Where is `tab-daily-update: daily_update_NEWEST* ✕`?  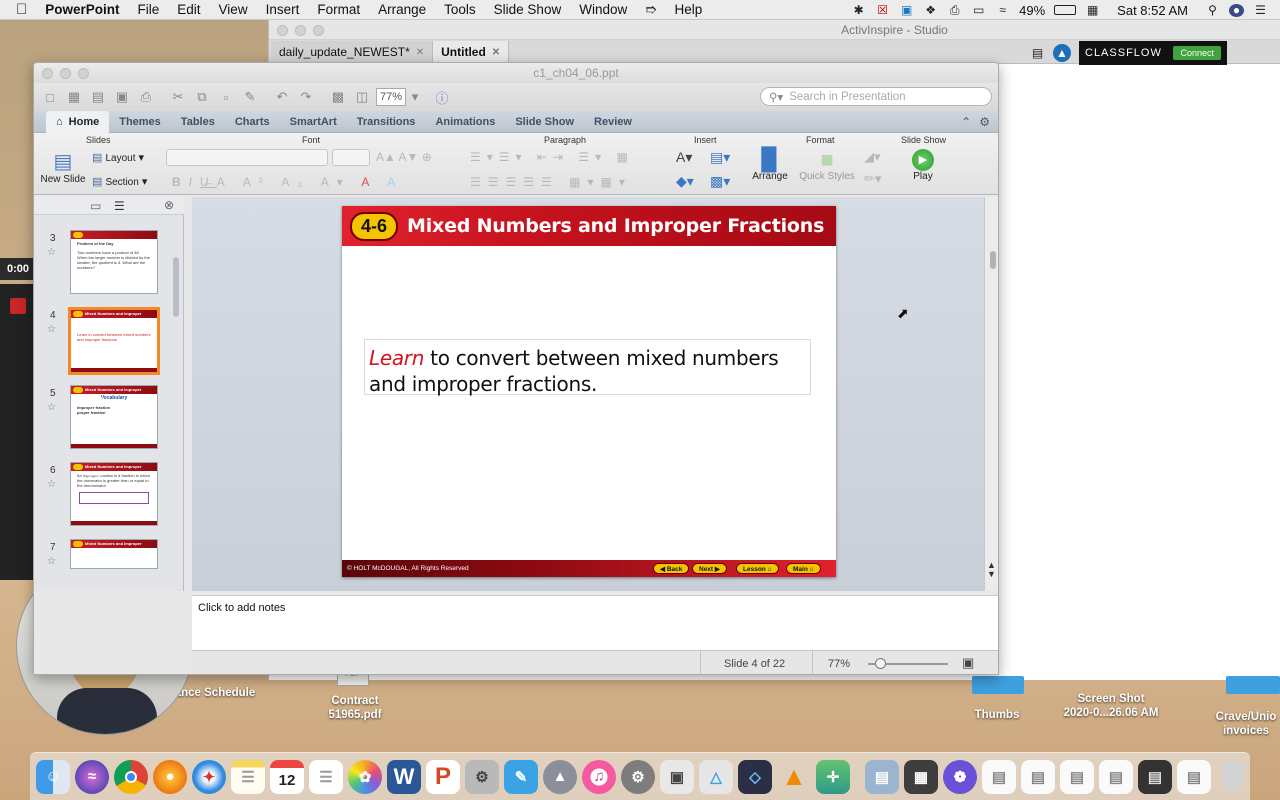 tab-daily-update: daily_update_NEWEST* ✕ is located at coordinates (352, 52).